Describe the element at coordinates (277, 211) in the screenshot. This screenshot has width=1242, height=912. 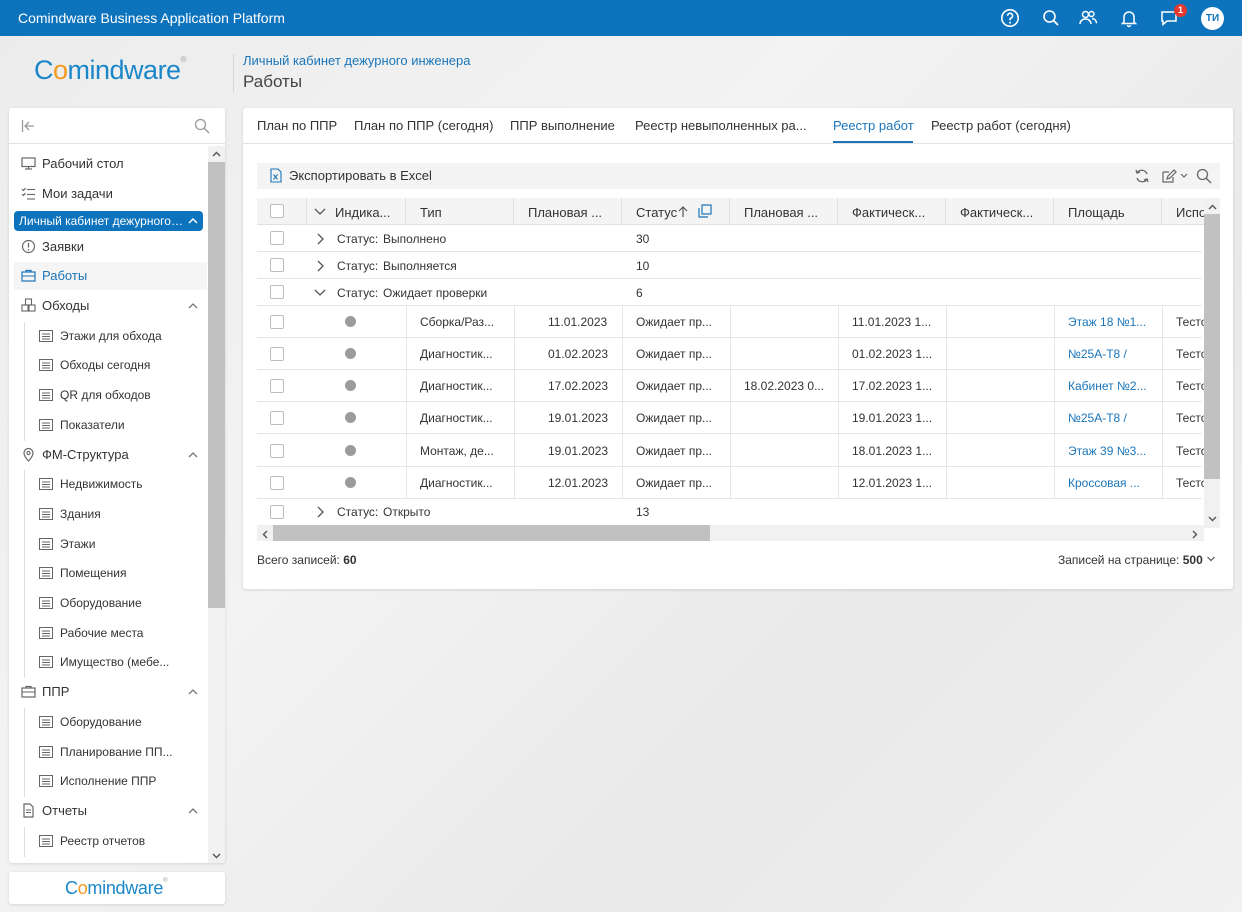
I see `select-all-checkbox` at that location.